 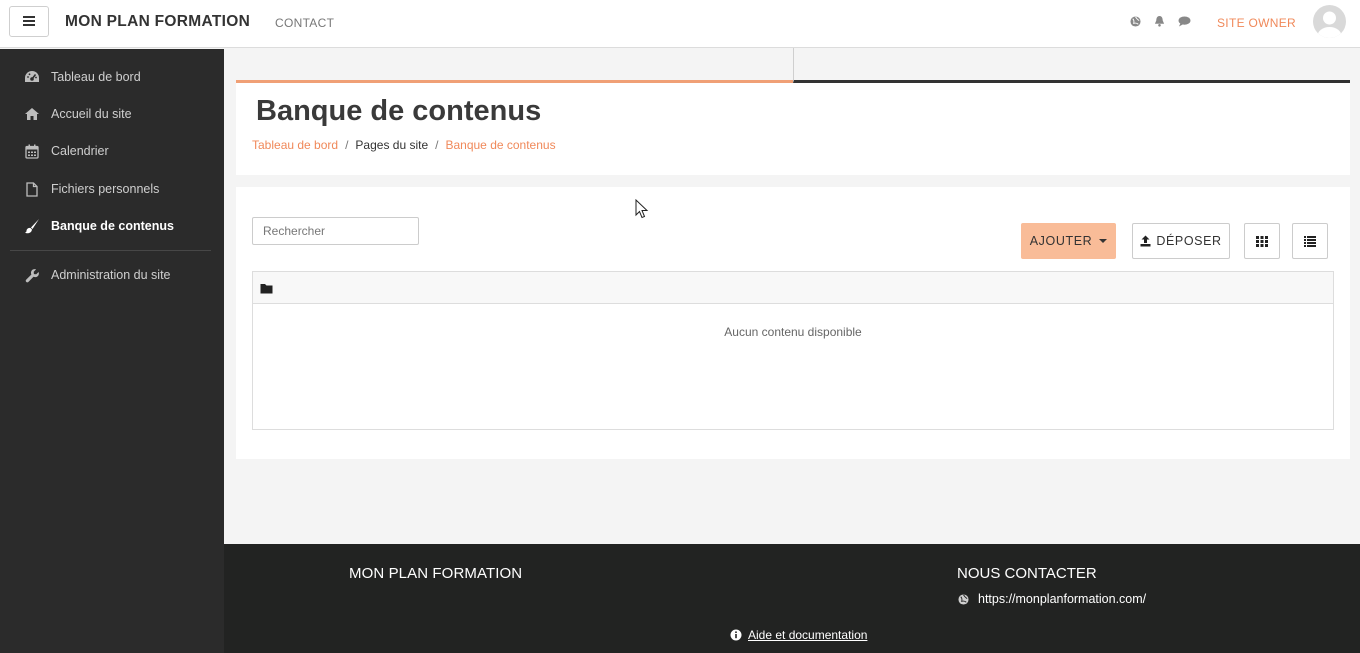 What do you see at coordinates (1145, 241) in the screenshot?
I see `upload-icon` at bounding box center [1145, 241].